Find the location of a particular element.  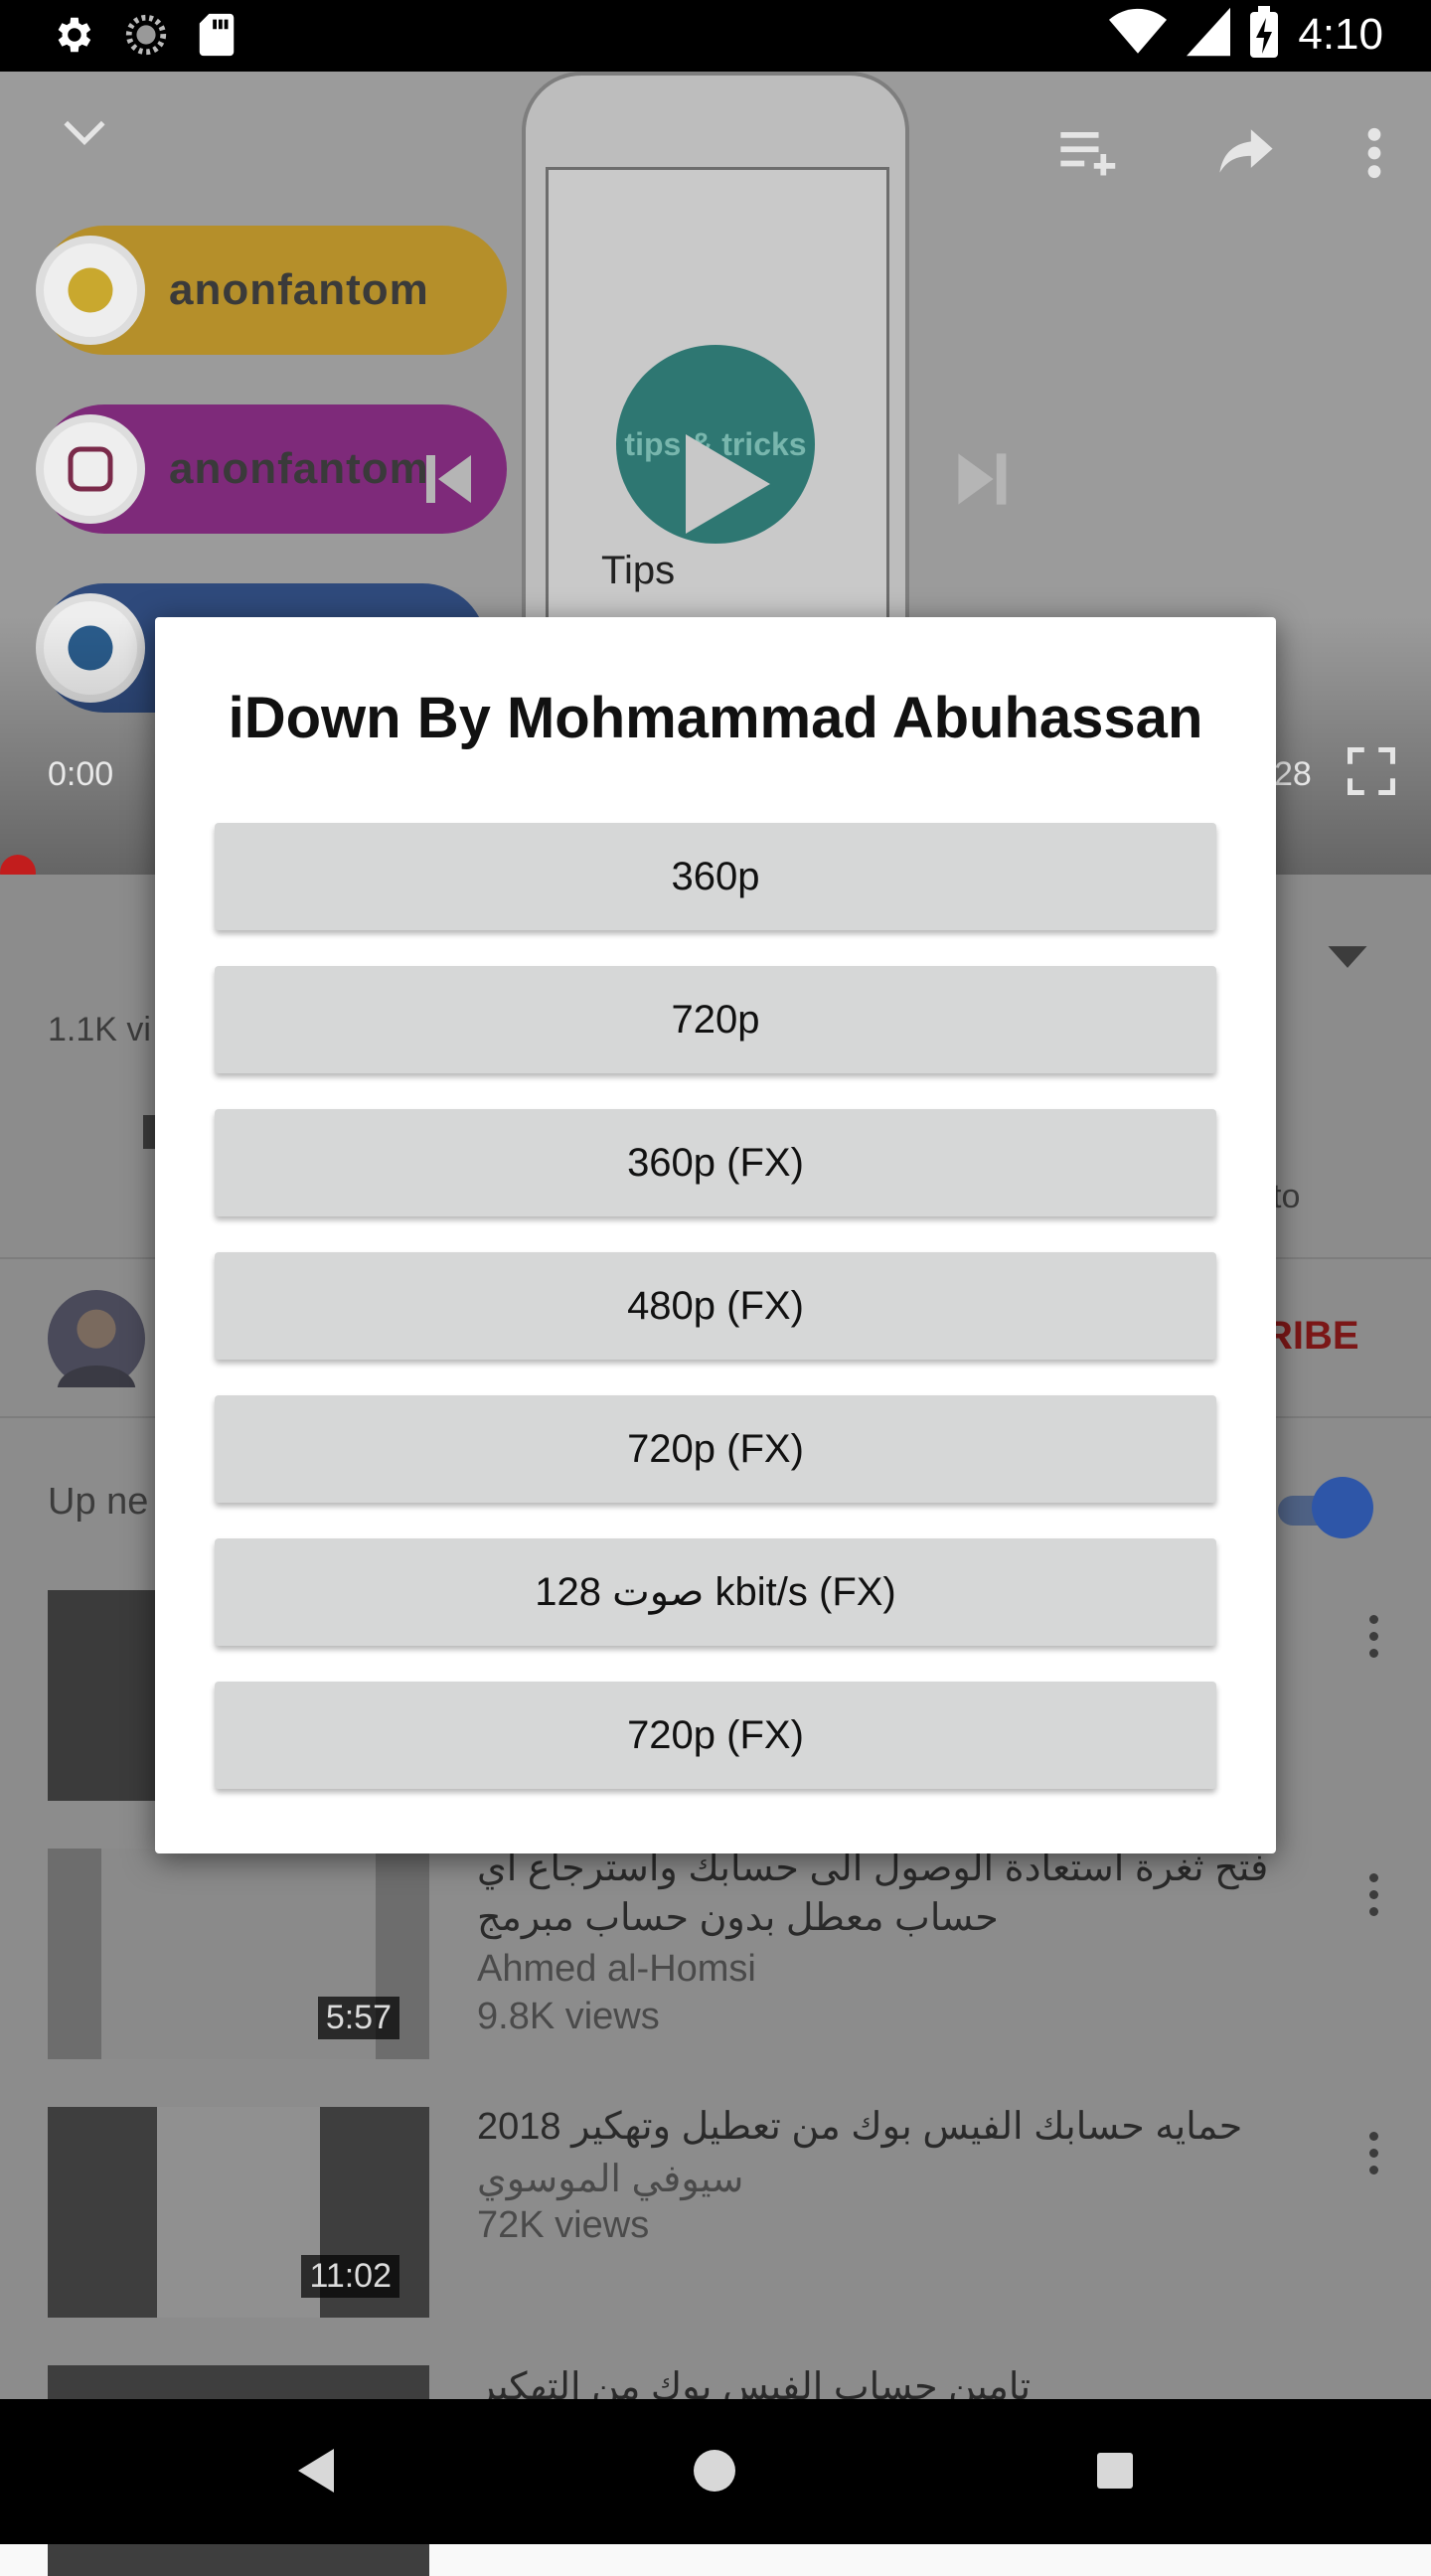

clock: 4:10 is located at coordinates (1340, 34).